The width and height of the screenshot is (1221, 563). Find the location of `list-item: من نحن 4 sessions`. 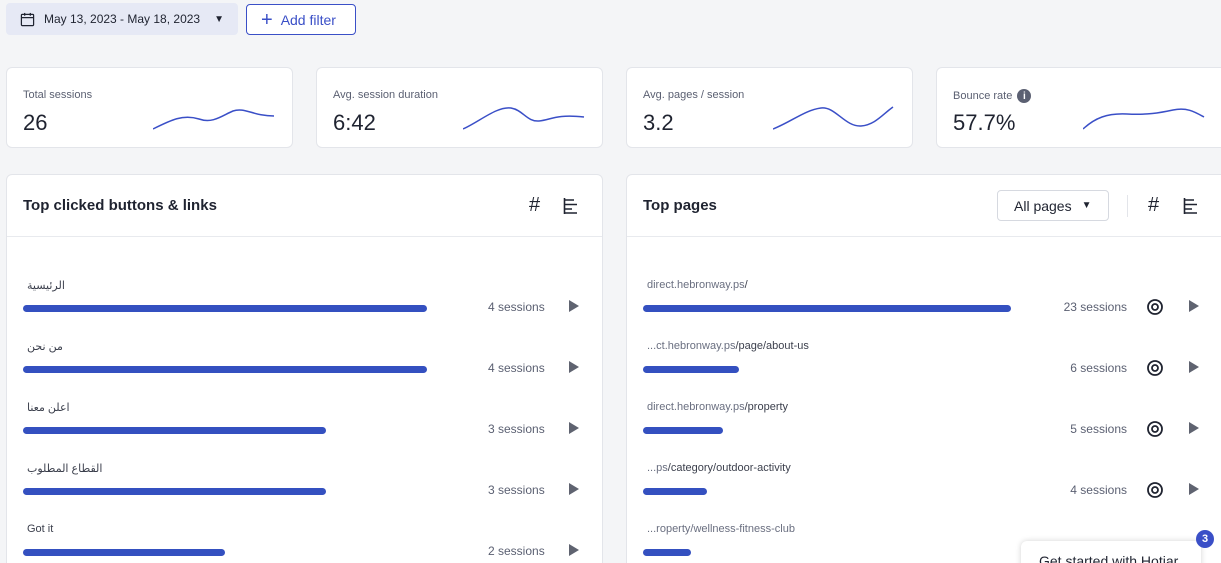

list-item: من نحن 4 sessions is located at coordinates (304, 370).